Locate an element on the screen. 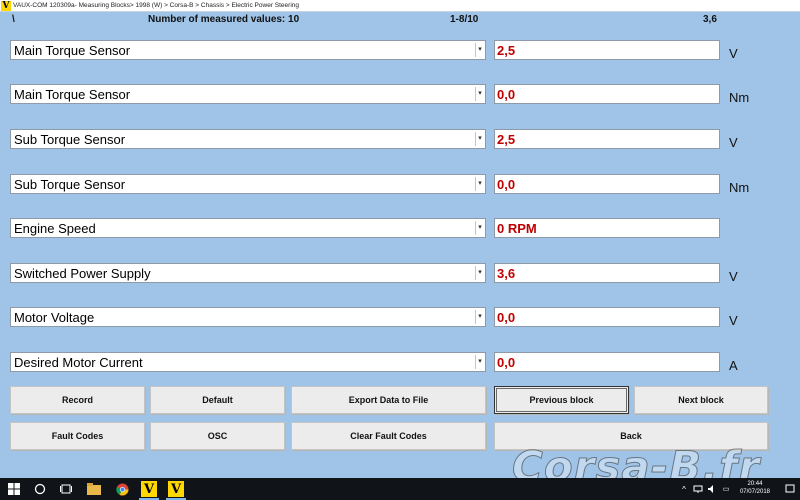  previous-block-button: Previous block is located at coordinates (561, 400).